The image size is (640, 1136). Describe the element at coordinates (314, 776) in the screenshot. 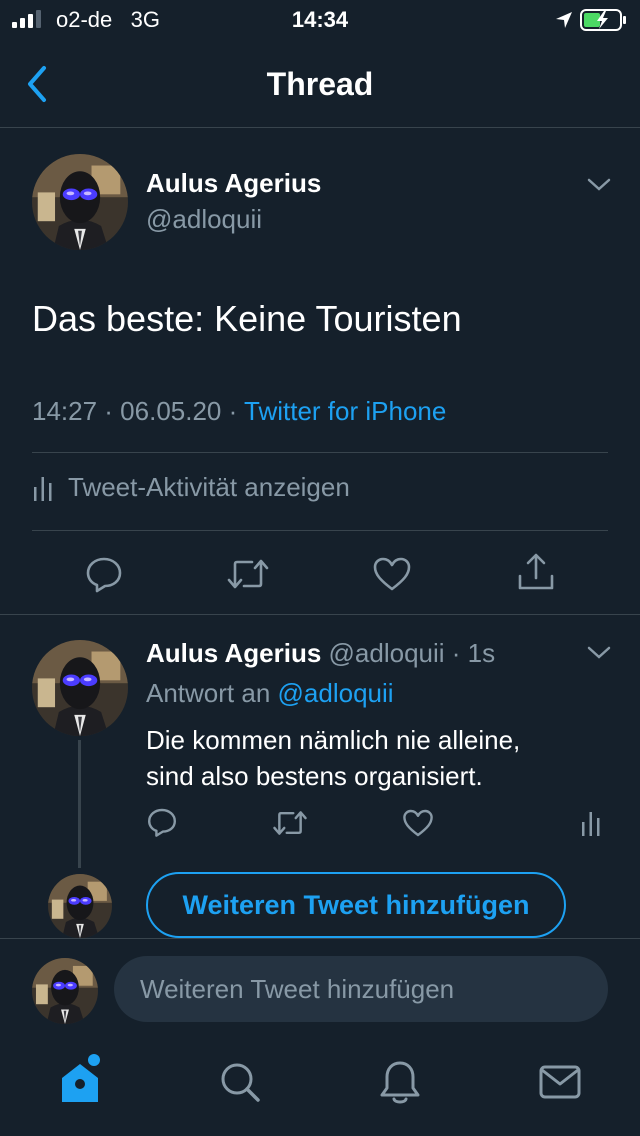

I see `reply-text-line: sind also bestens organisiert.` at that location.